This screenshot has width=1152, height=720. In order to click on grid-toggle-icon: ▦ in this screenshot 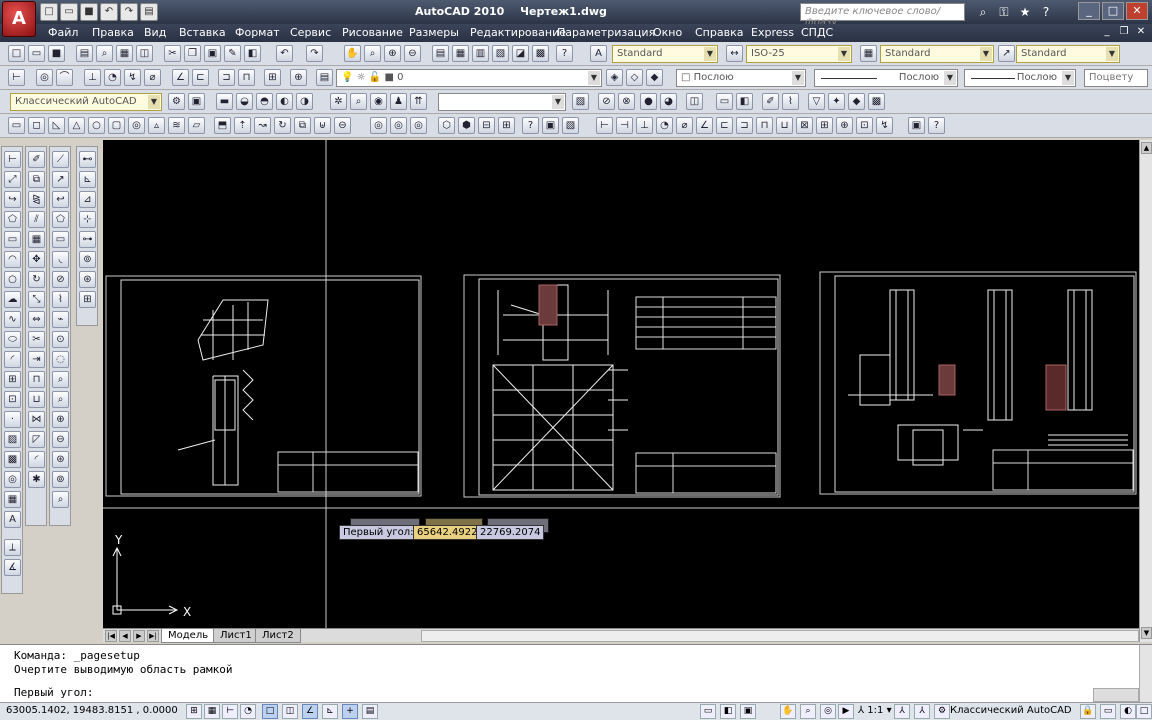, I will do `click(212, 711)`.